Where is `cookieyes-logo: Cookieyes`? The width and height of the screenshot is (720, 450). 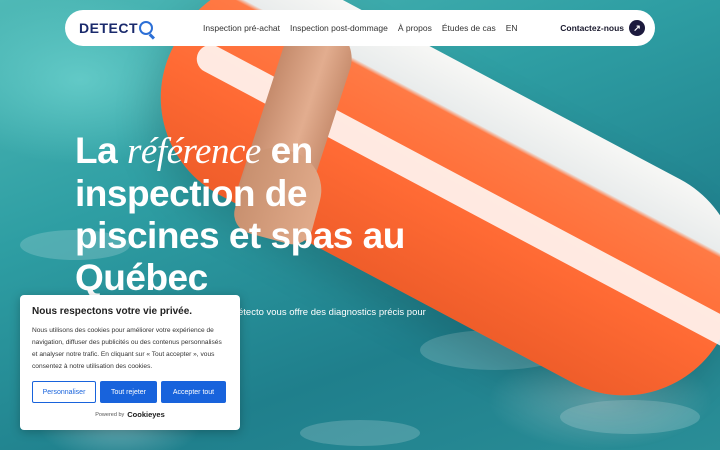 cookieyes-logo: Cookieyes is located at coordinates (146, 414).